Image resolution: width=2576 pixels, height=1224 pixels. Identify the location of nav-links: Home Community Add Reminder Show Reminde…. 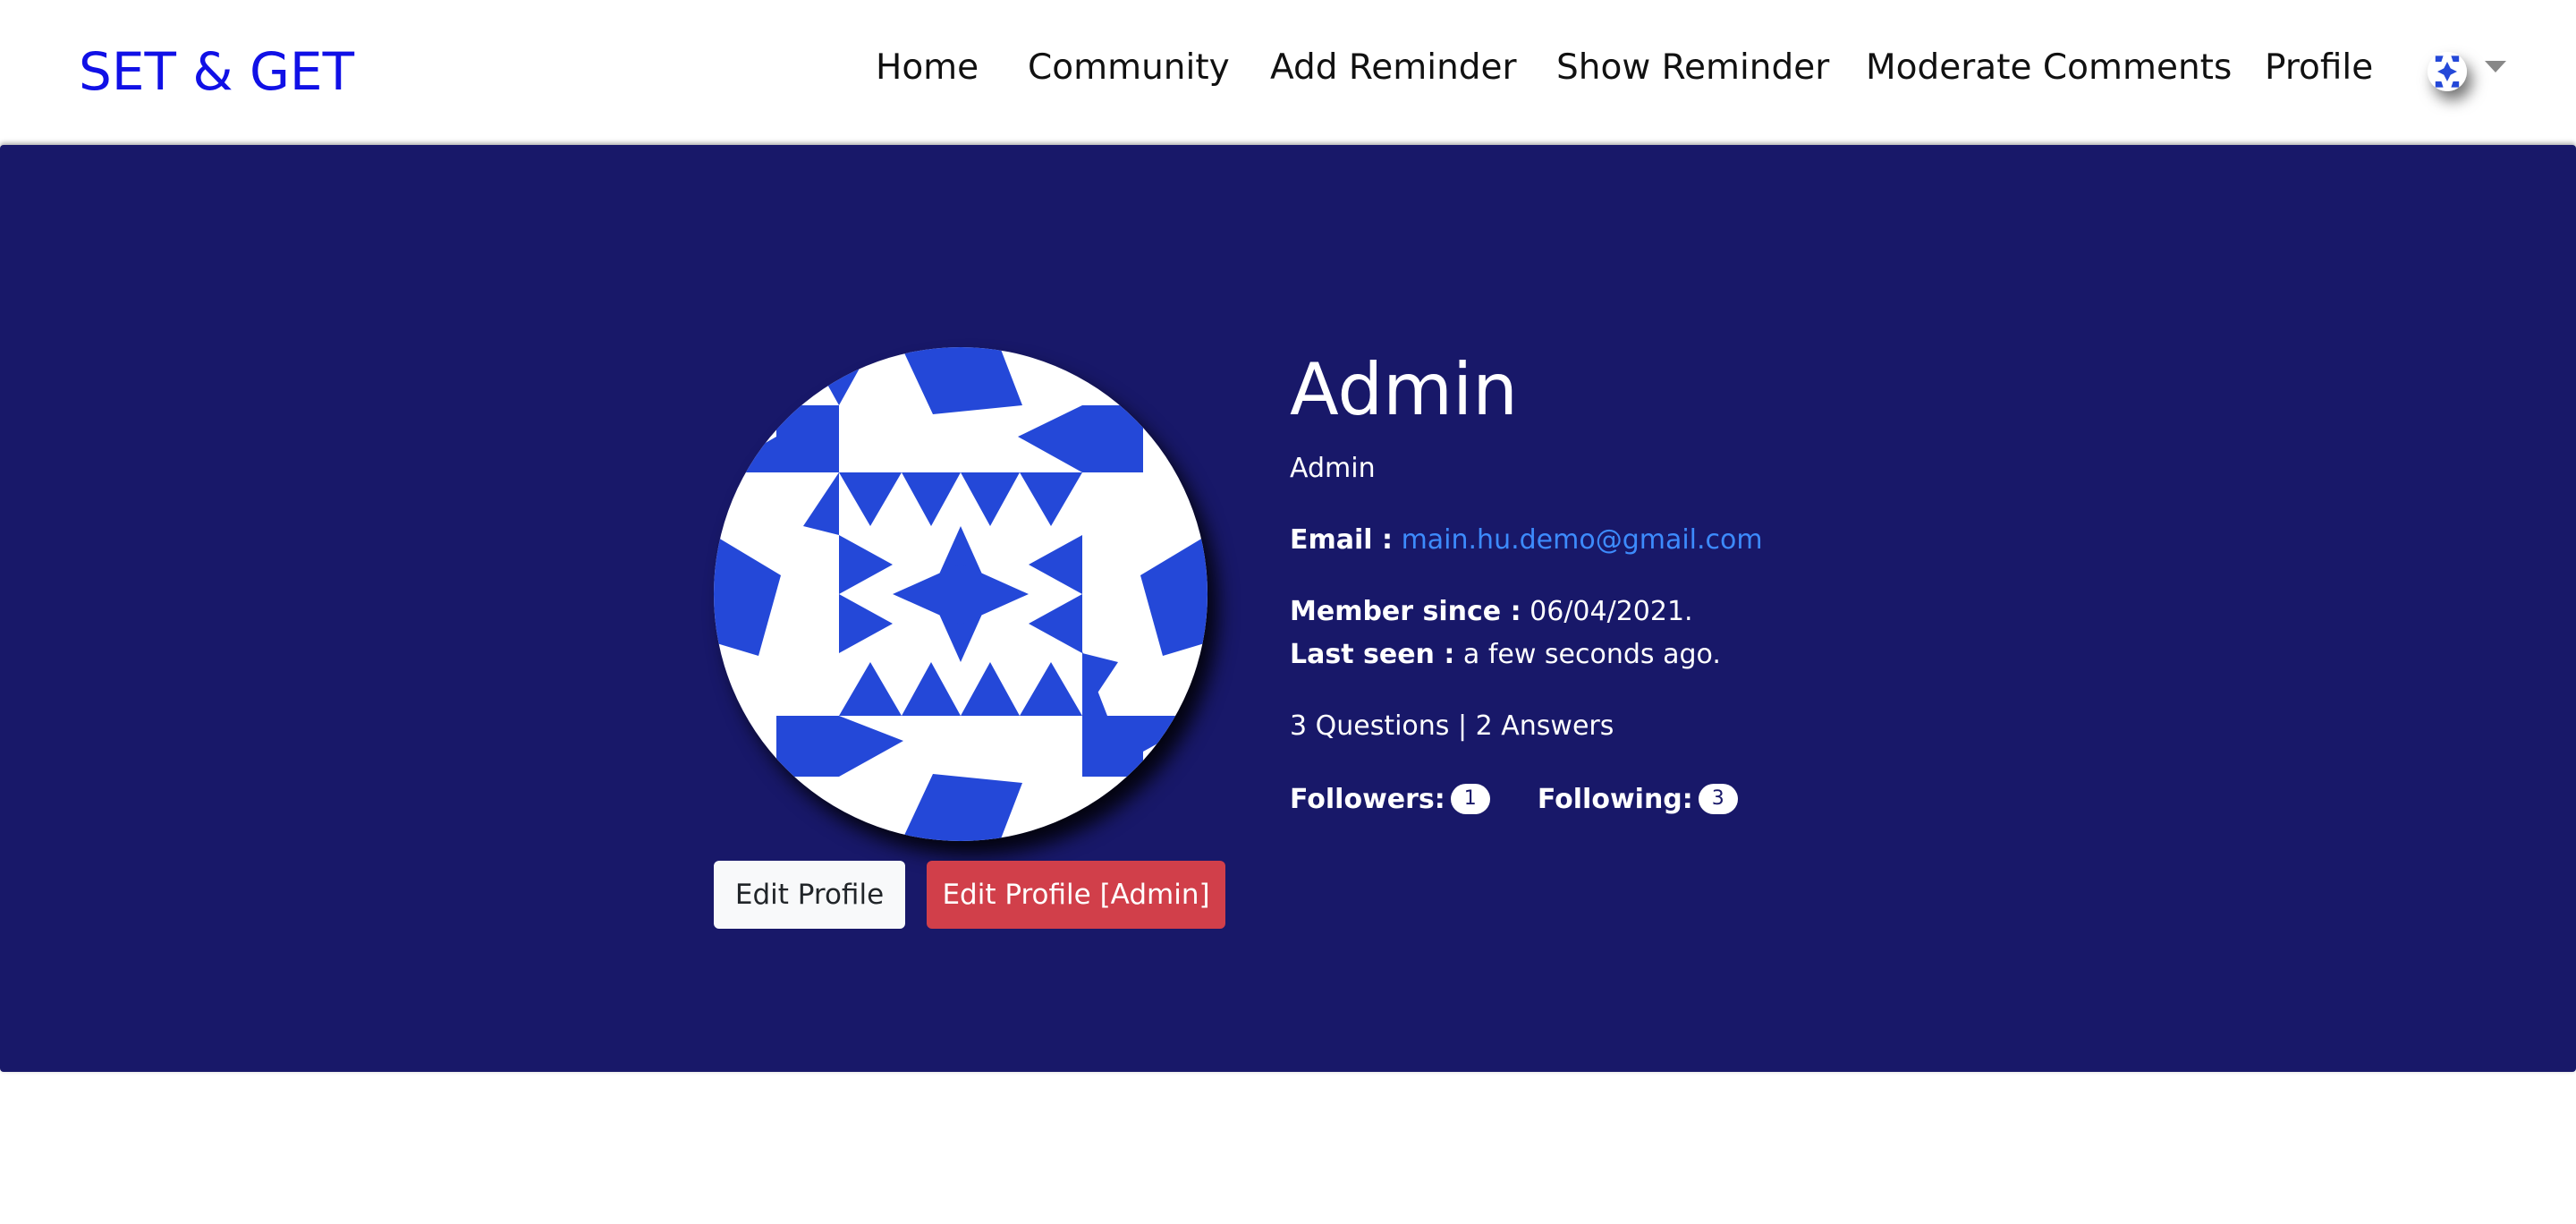
(1288, 69).